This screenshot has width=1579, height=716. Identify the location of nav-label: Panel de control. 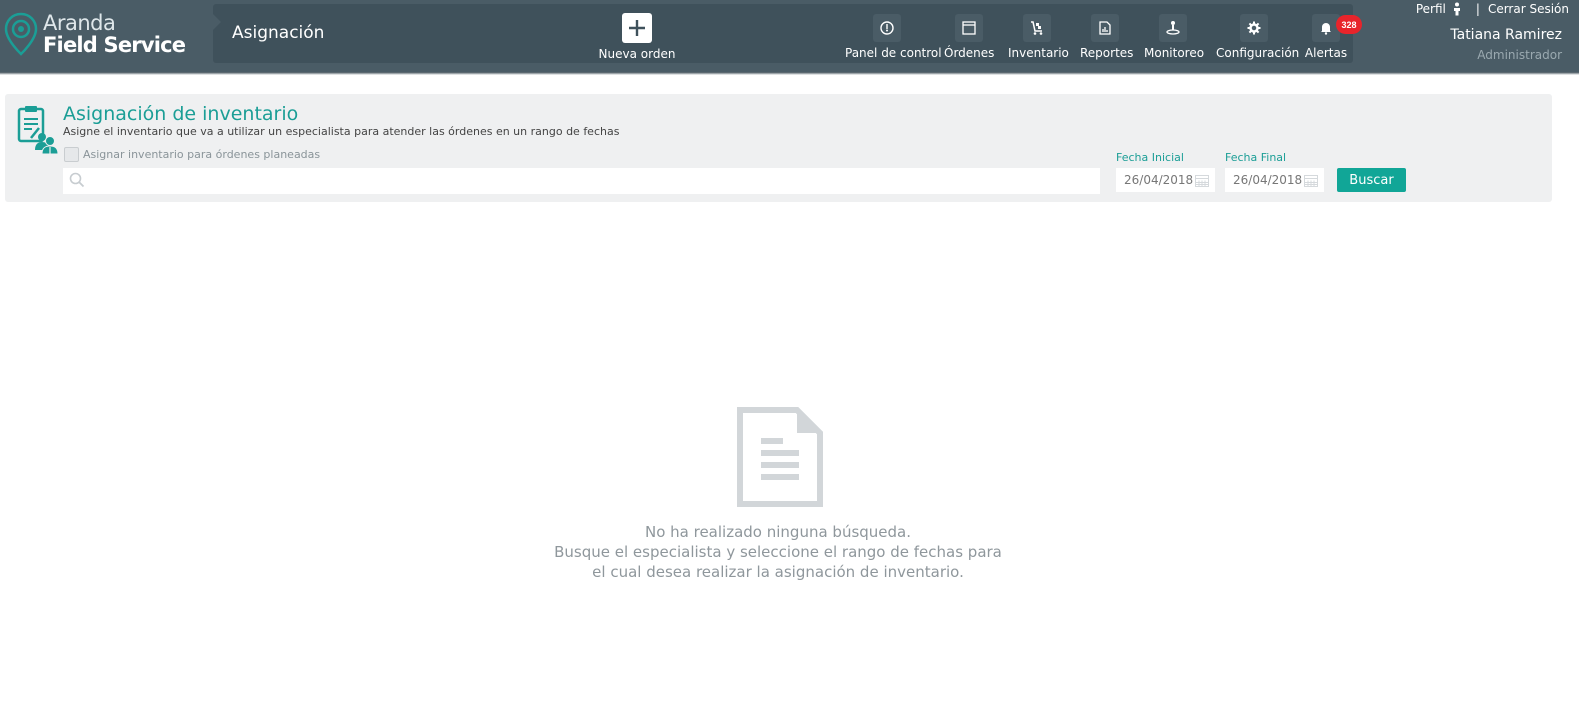
(893, 53).